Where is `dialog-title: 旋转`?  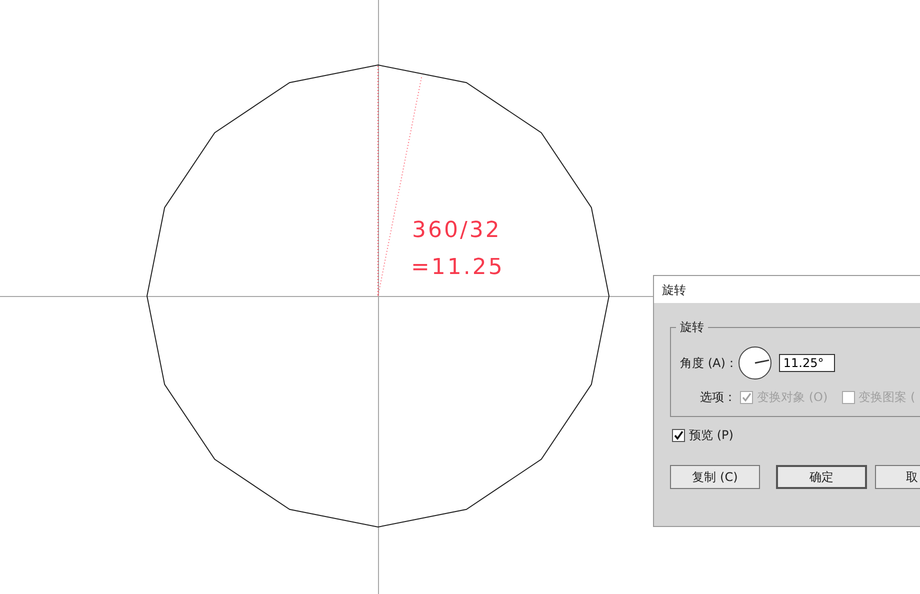 dialog-title: 旋转 is located at coordinates (674, 290).